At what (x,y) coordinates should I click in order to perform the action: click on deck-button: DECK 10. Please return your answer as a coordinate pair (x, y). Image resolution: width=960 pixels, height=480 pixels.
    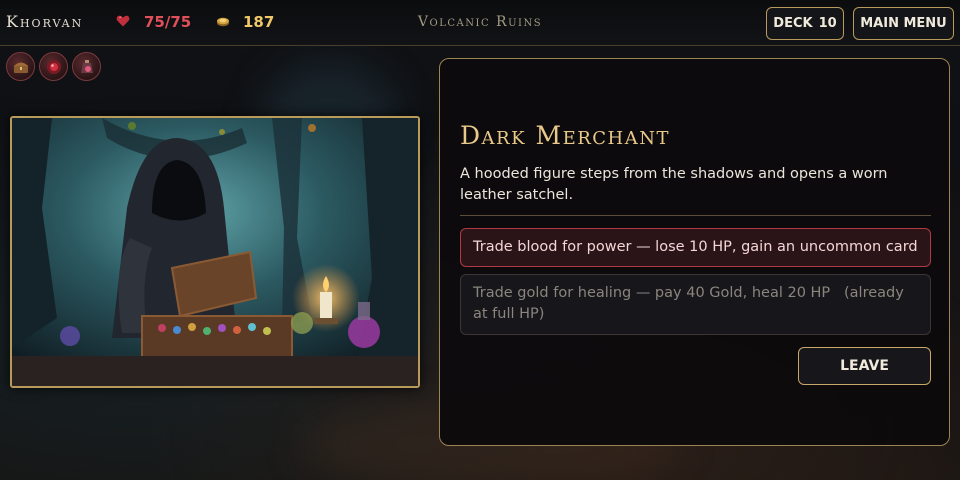
    Looking at the image, I should click on (805, 23).